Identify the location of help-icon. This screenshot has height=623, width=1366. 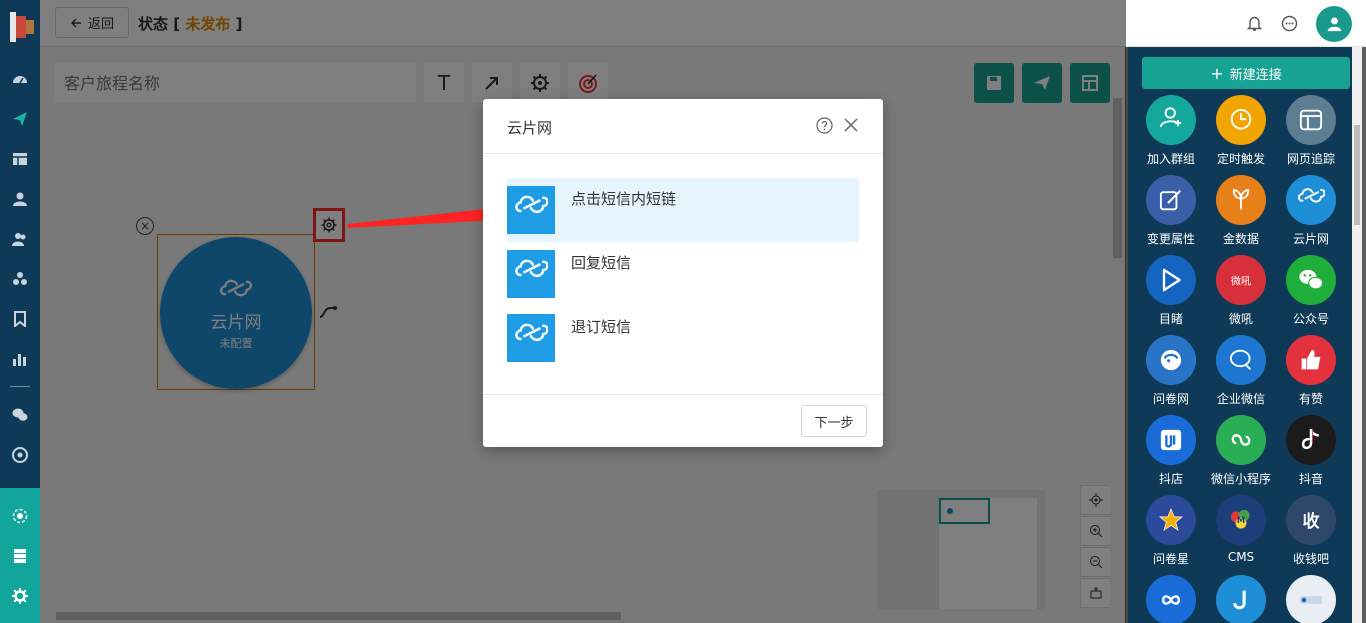
(824, 125).